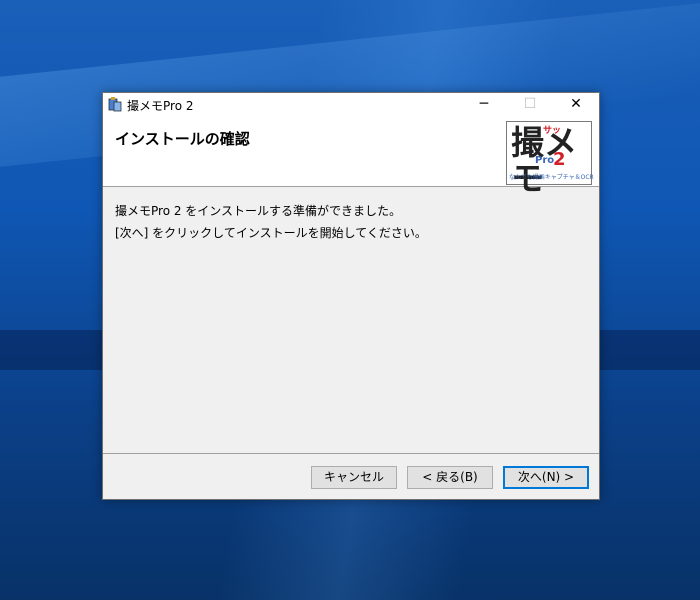 Image resolution: width=700 pixels, height=600 pixels. Describe the element at coordinates (182, 139) in the screenshot. I see `page-title: インストールの確認` at that location.